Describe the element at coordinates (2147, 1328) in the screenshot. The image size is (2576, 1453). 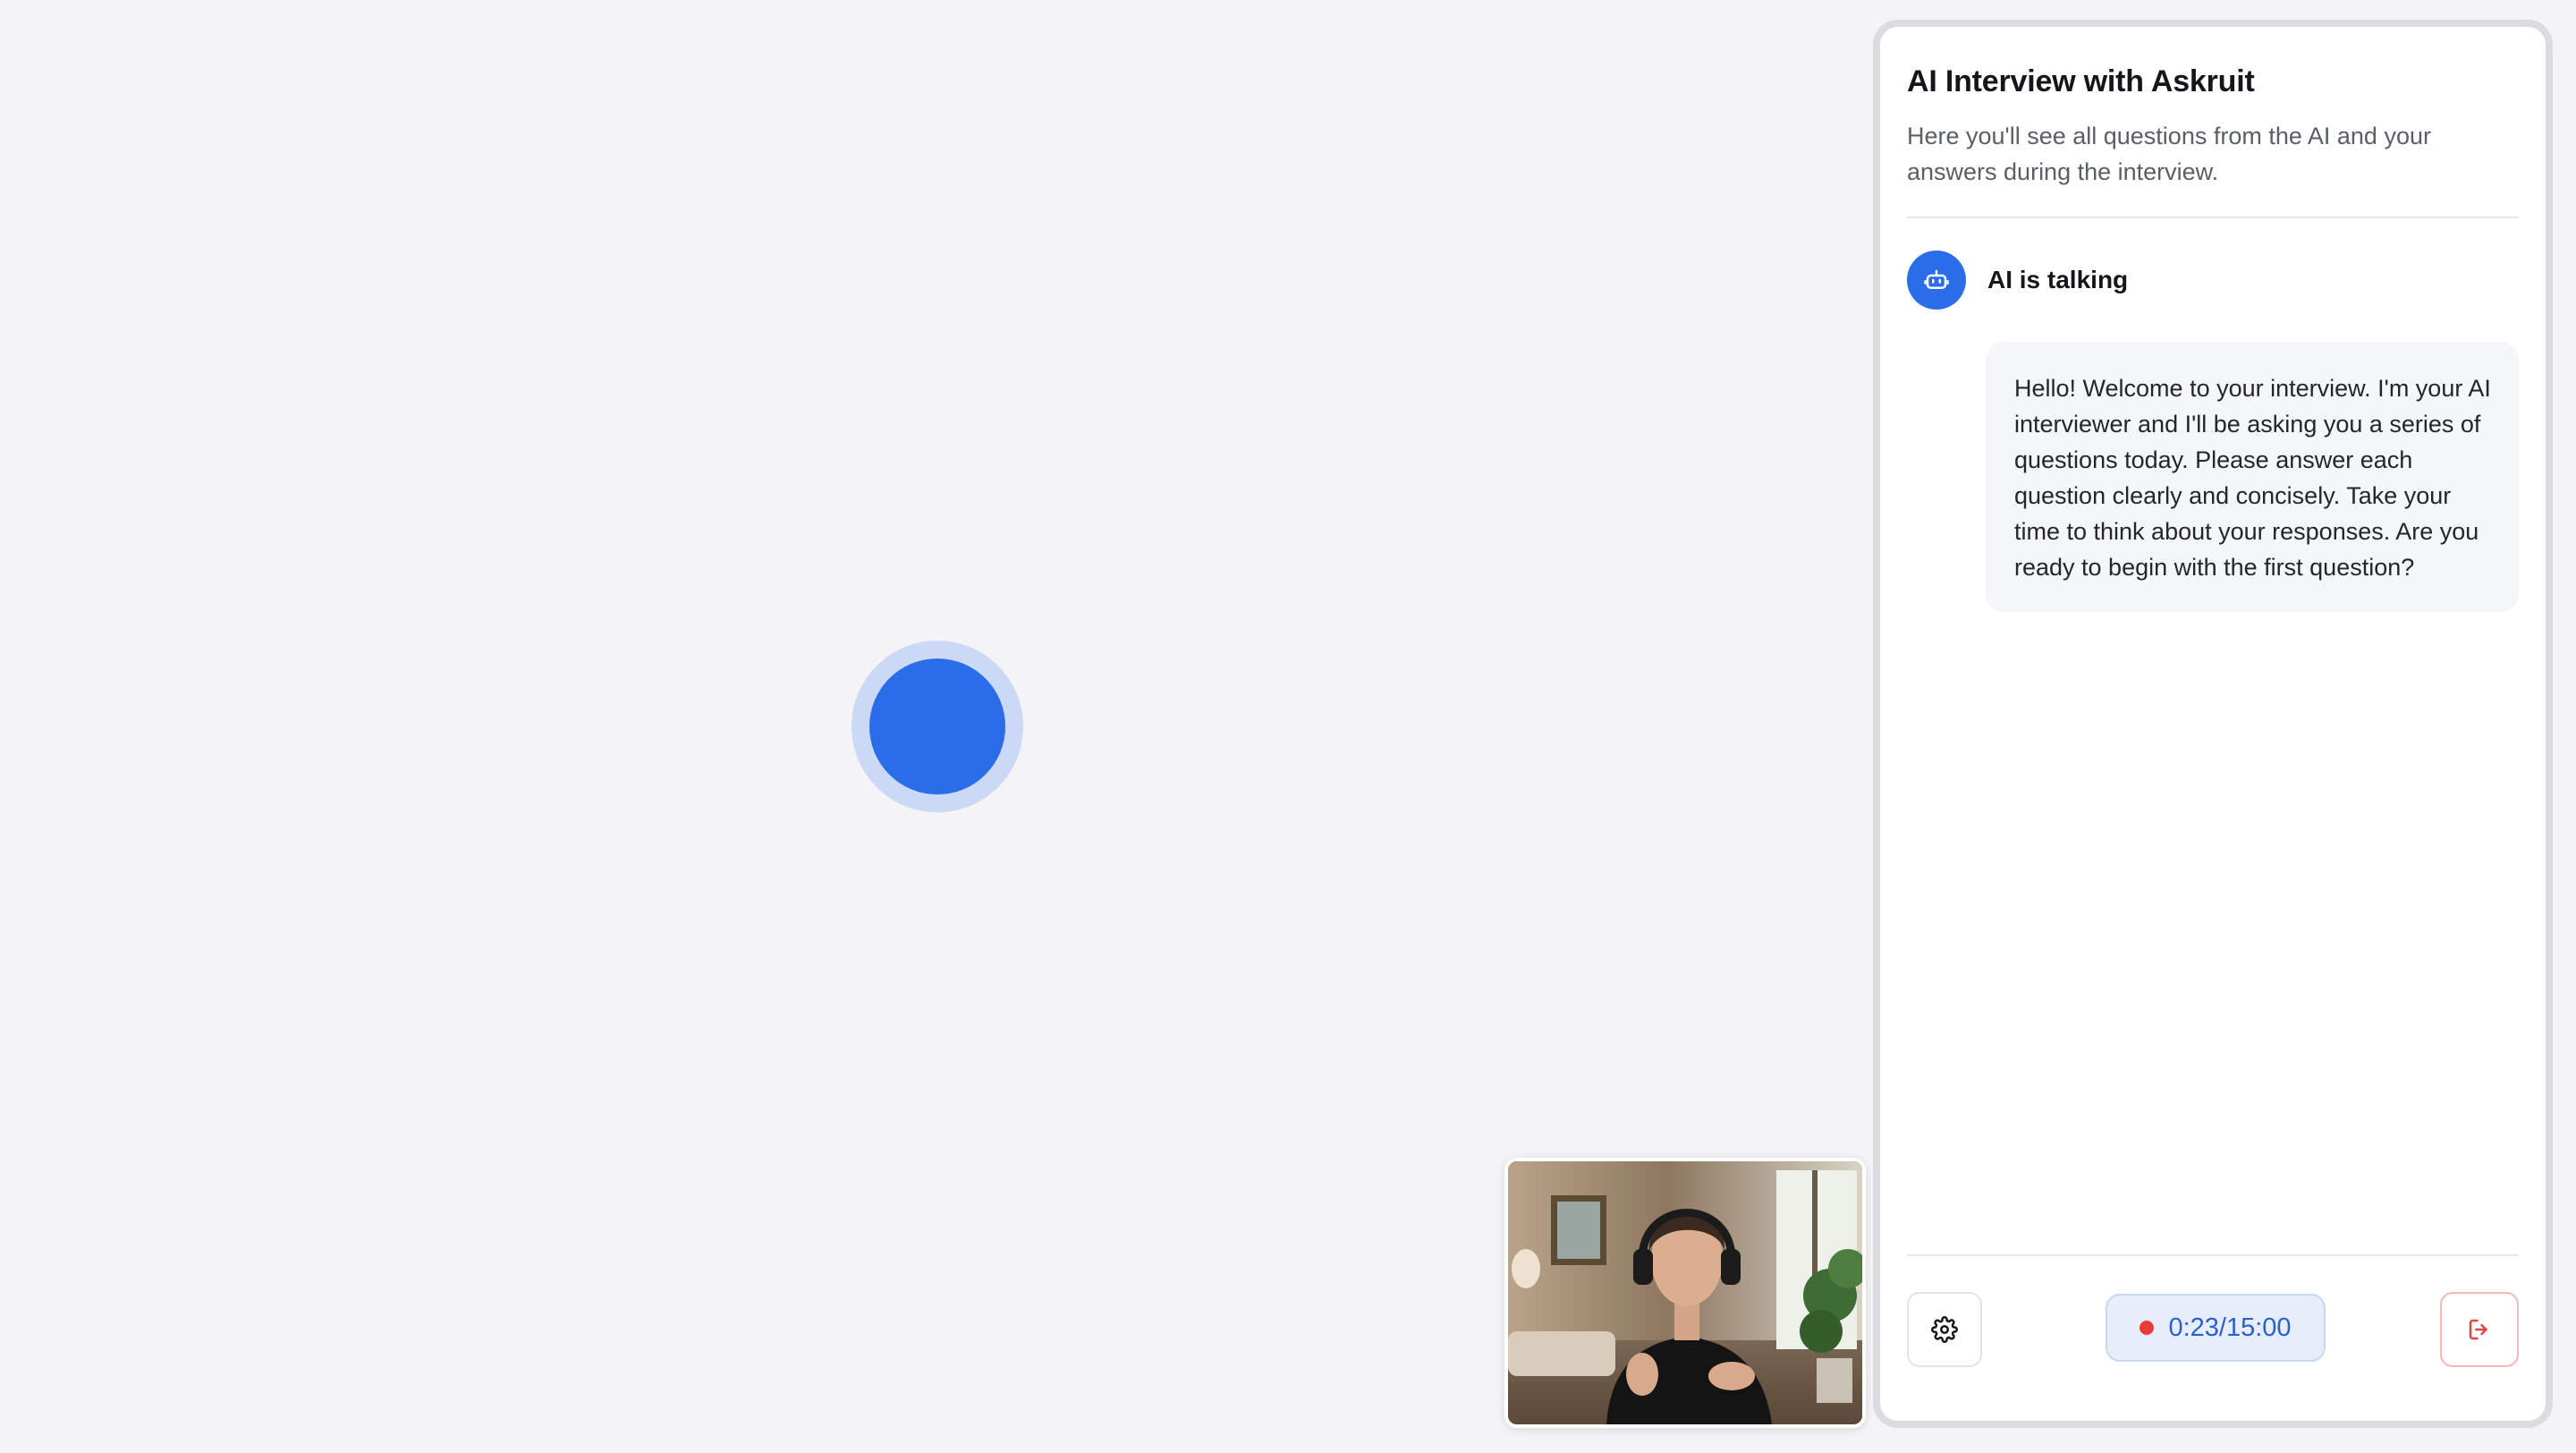
I see `recording-indicator-icon` at that location.